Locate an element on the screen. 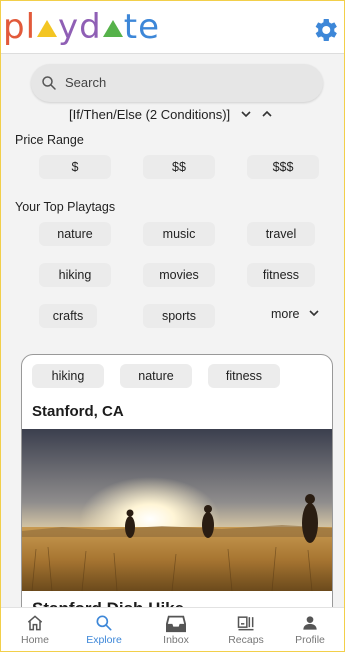  playtag-chip: travel is located at coordinates (281, 234).